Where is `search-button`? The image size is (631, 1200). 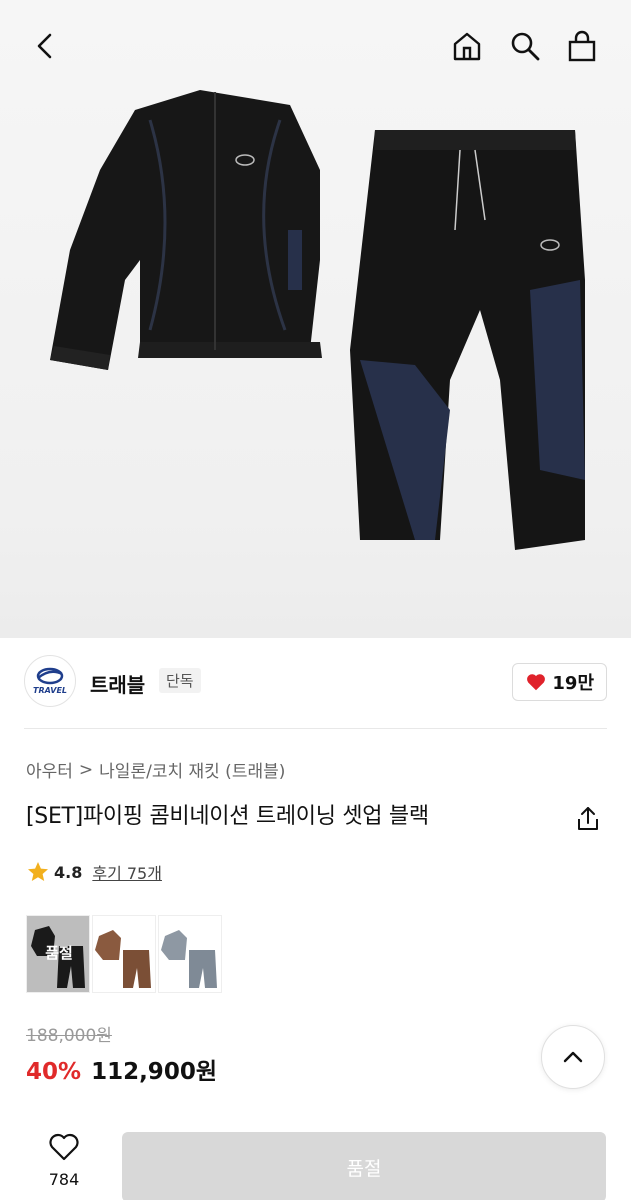
search-button is located at coordinates (525, 46).